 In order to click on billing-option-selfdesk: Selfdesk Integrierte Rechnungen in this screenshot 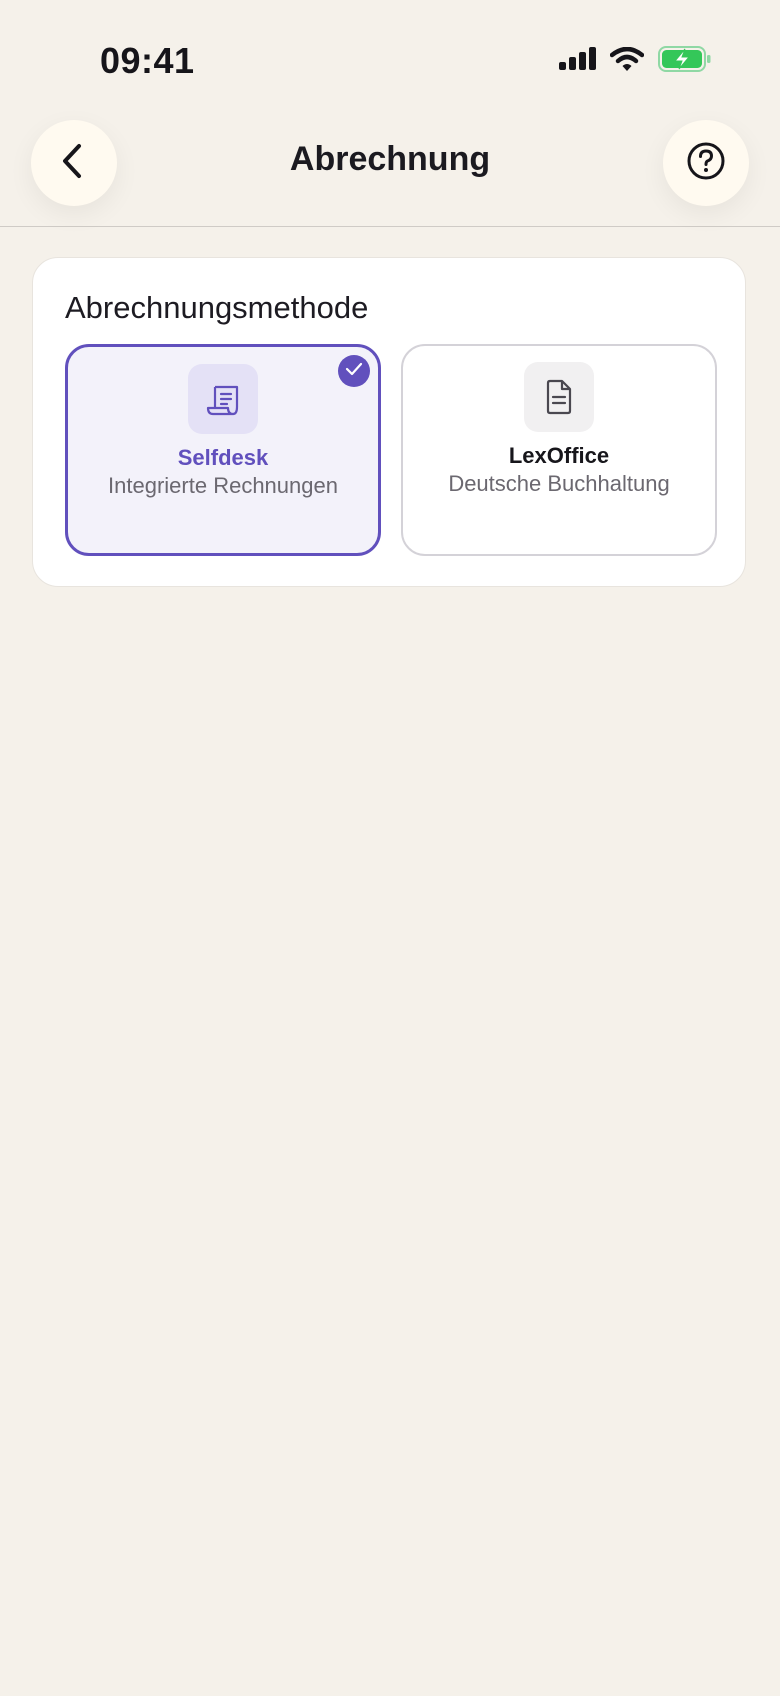, I will do `click(223, 450)`.